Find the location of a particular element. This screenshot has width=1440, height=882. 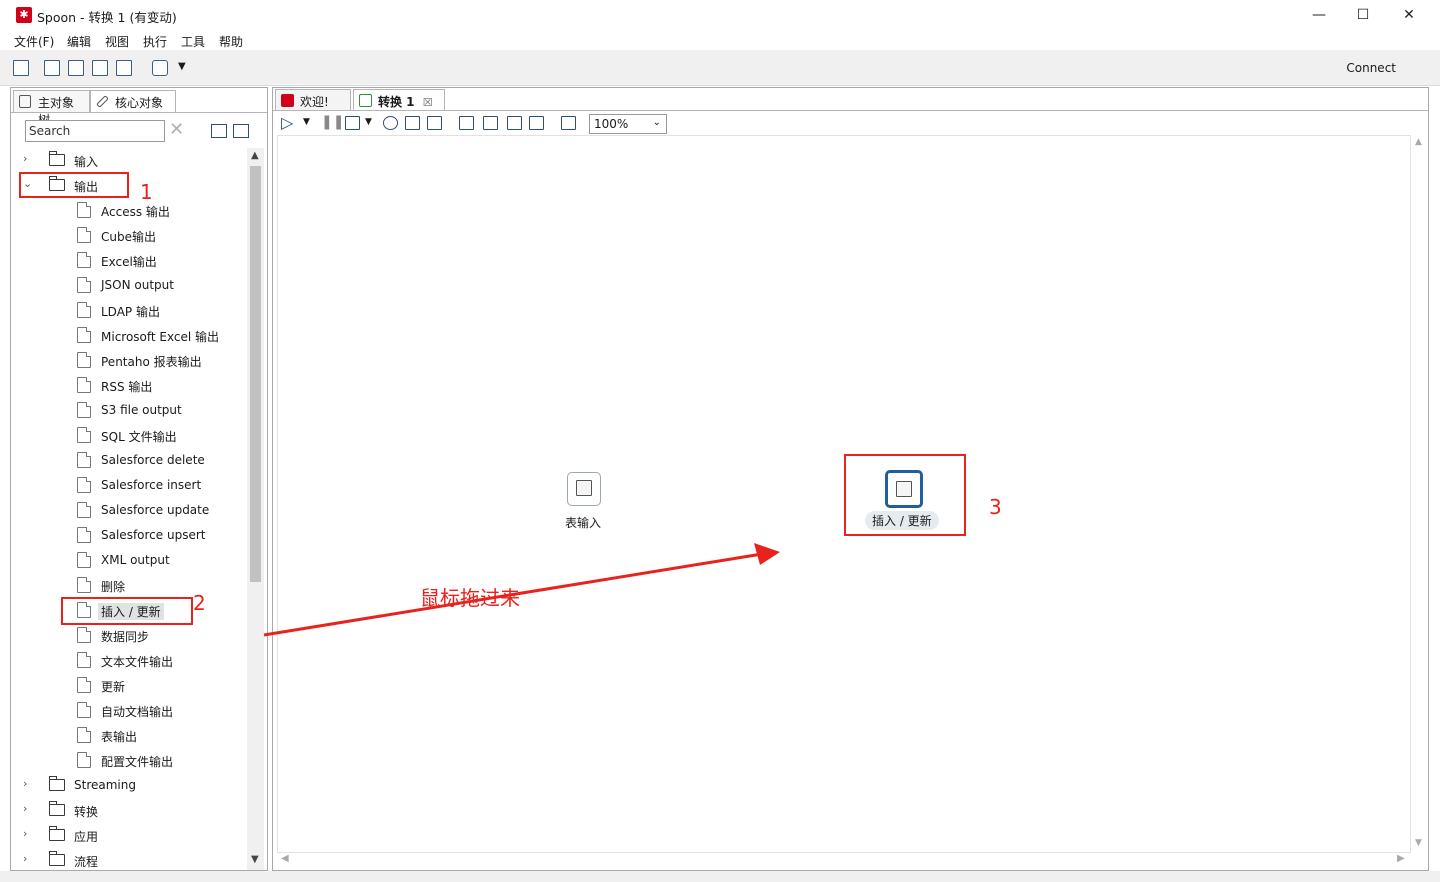

window-bottom-edge is located at coordinates (720, 876).